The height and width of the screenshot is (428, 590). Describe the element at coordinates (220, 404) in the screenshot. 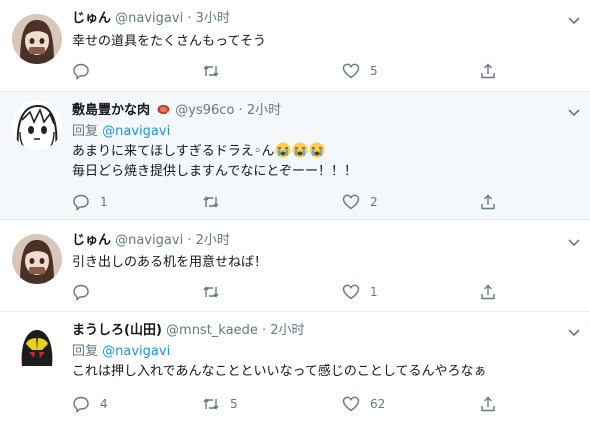

I see `retweet-button: 5` at that location.